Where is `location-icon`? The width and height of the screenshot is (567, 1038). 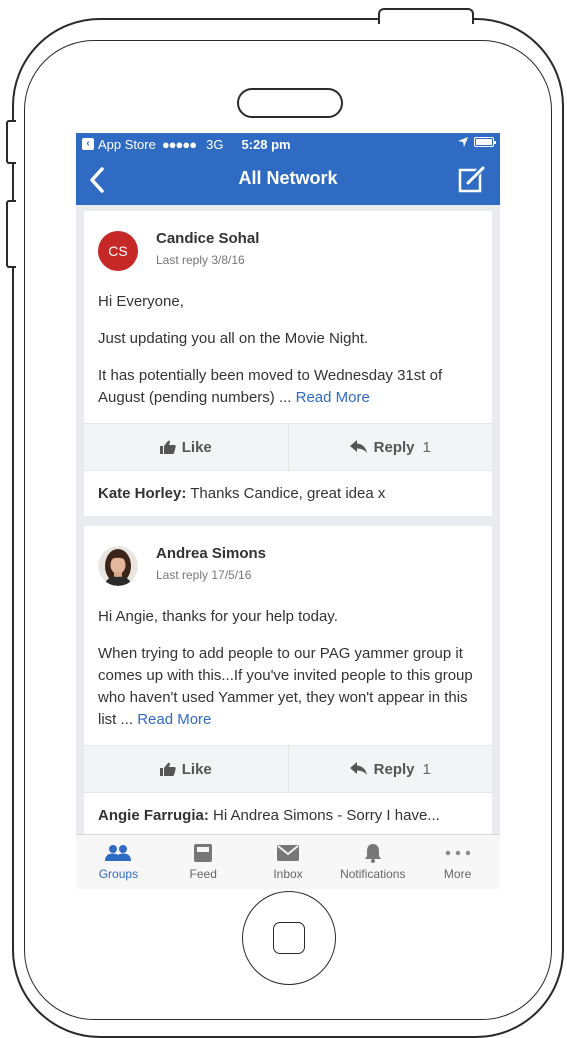
location-icon is located at coordinates (463, 142).